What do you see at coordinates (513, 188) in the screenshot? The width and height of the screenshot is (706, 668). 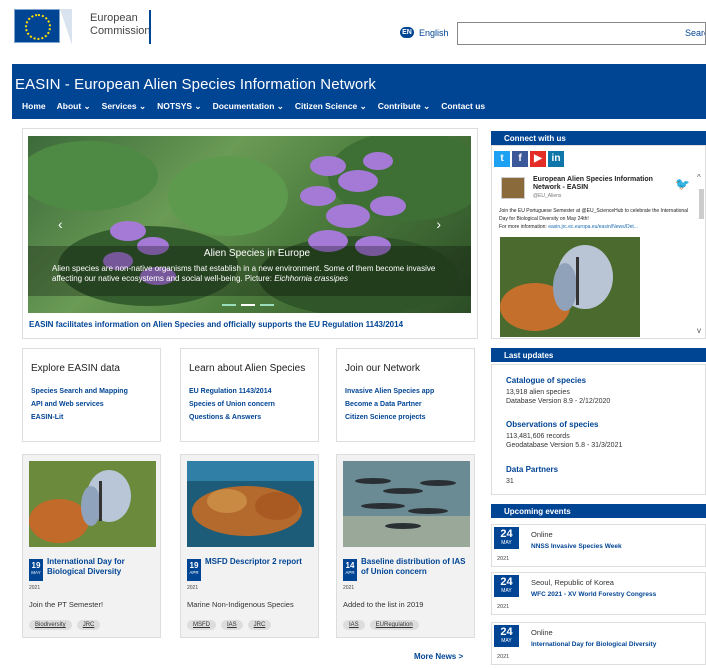 I see `tweet-avatar` at bounding box center [513, 188].